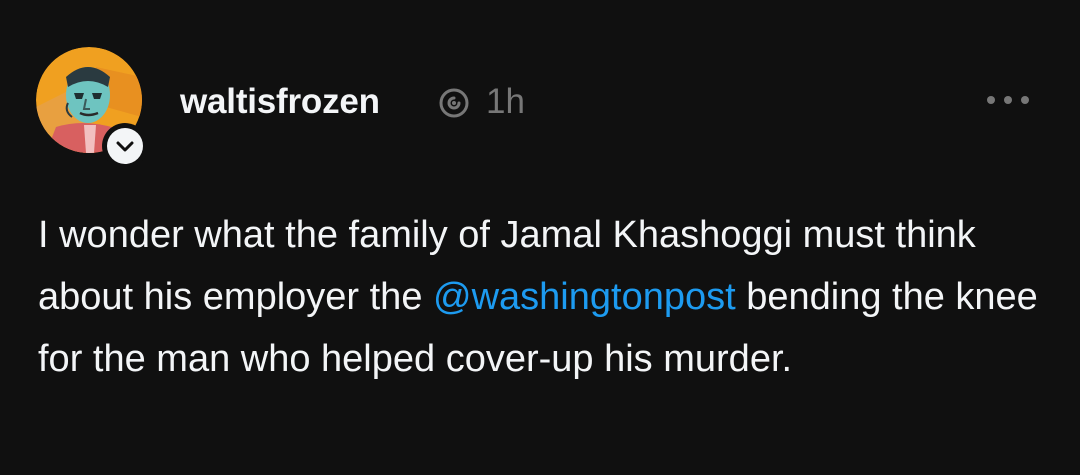  What do you see at coordinates (454, 103) in the screenshot?
I see `threads-icon` at bounding box center [454, 103].